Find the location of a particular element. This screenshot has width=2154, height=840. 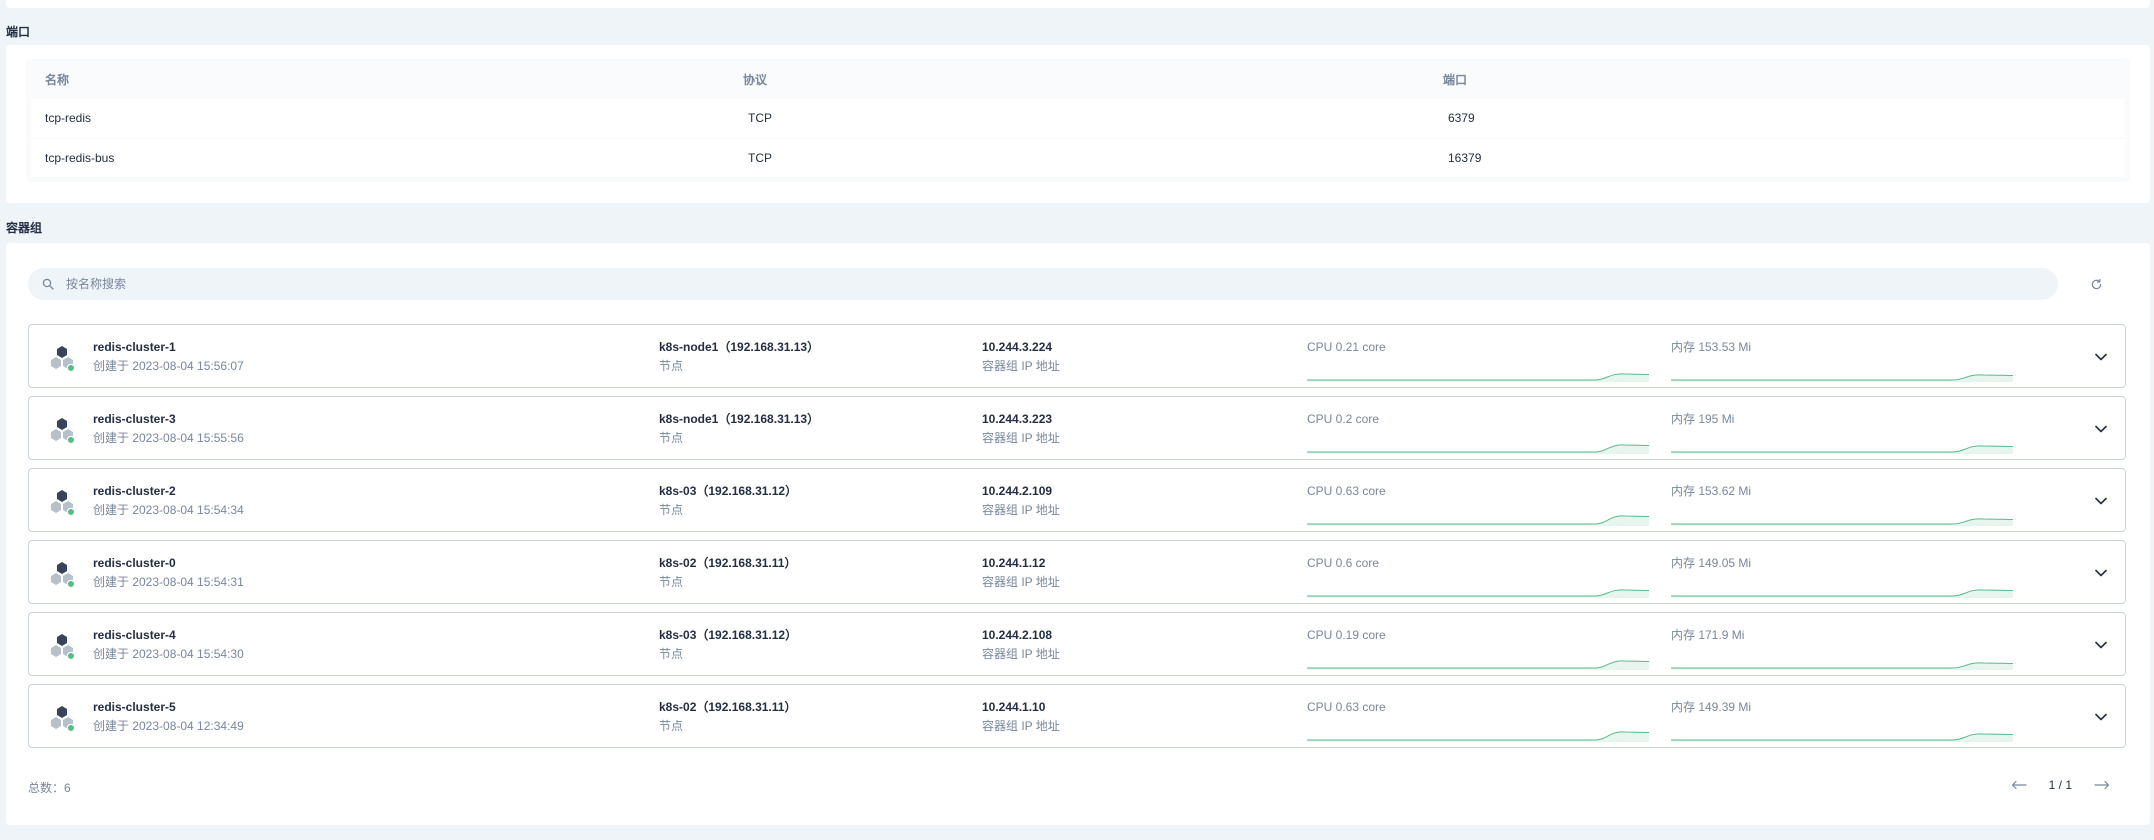

table-row: tcp-redis-bus TCP 16379 is located at coordinates (1078, 158).